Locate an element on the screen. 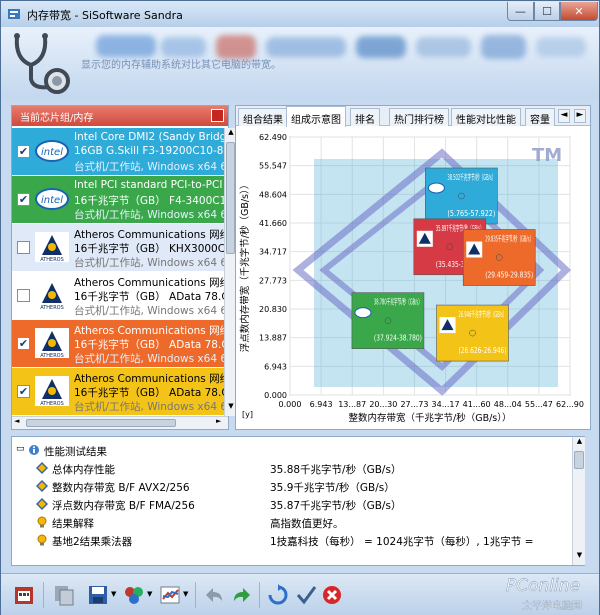  result-name: 整数内存带宽 B/F AVX2/256 is located at coordinates (121, 488).